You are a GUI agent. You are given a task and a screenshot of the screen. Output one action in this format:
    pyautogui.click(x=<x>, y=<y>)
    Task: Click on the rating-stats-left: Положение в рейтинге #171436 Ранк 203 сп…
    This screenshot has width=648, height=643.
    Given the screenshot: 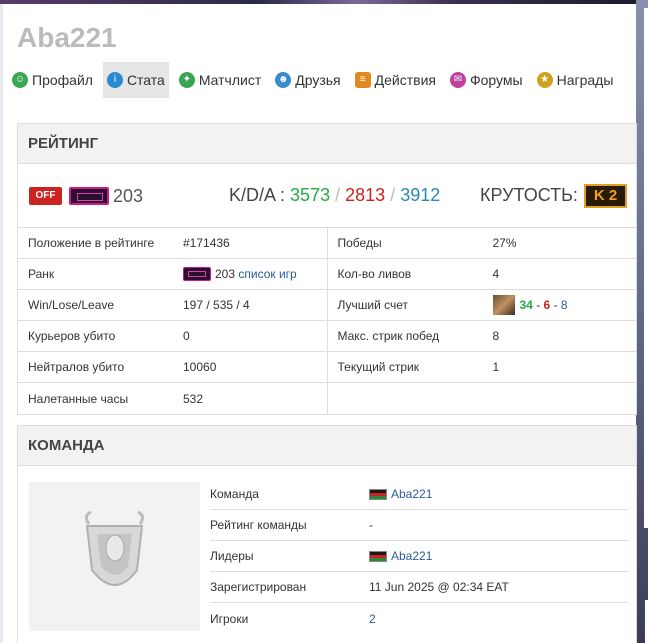 What is the action you would take?
    pyautogui.click(x=172, y=321)
    